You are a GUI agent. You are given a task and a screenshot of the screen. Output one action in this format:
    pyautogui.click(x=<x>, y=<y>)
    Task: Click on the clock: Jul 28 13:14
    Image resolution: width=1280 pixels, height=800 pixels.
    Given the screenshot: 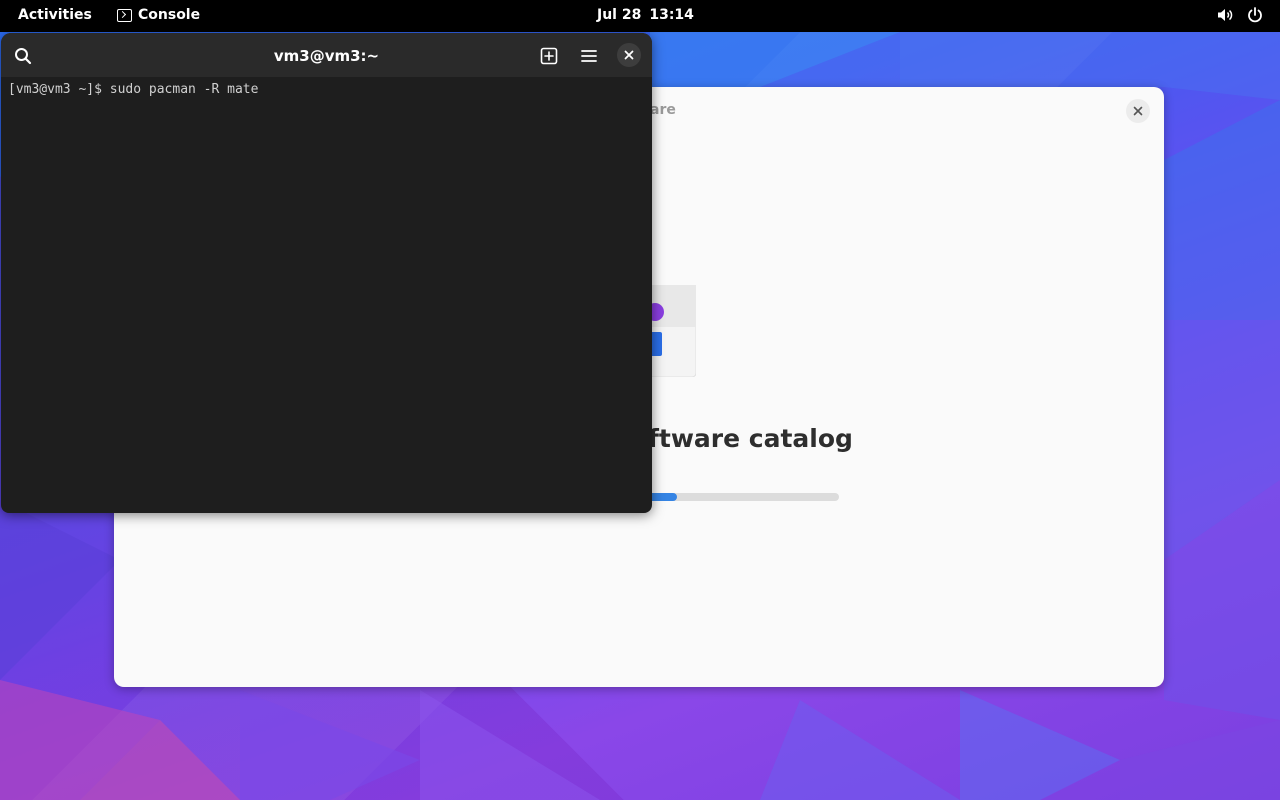 What is the action you would take?
    pyautogui.click(x=645, y=15)
    